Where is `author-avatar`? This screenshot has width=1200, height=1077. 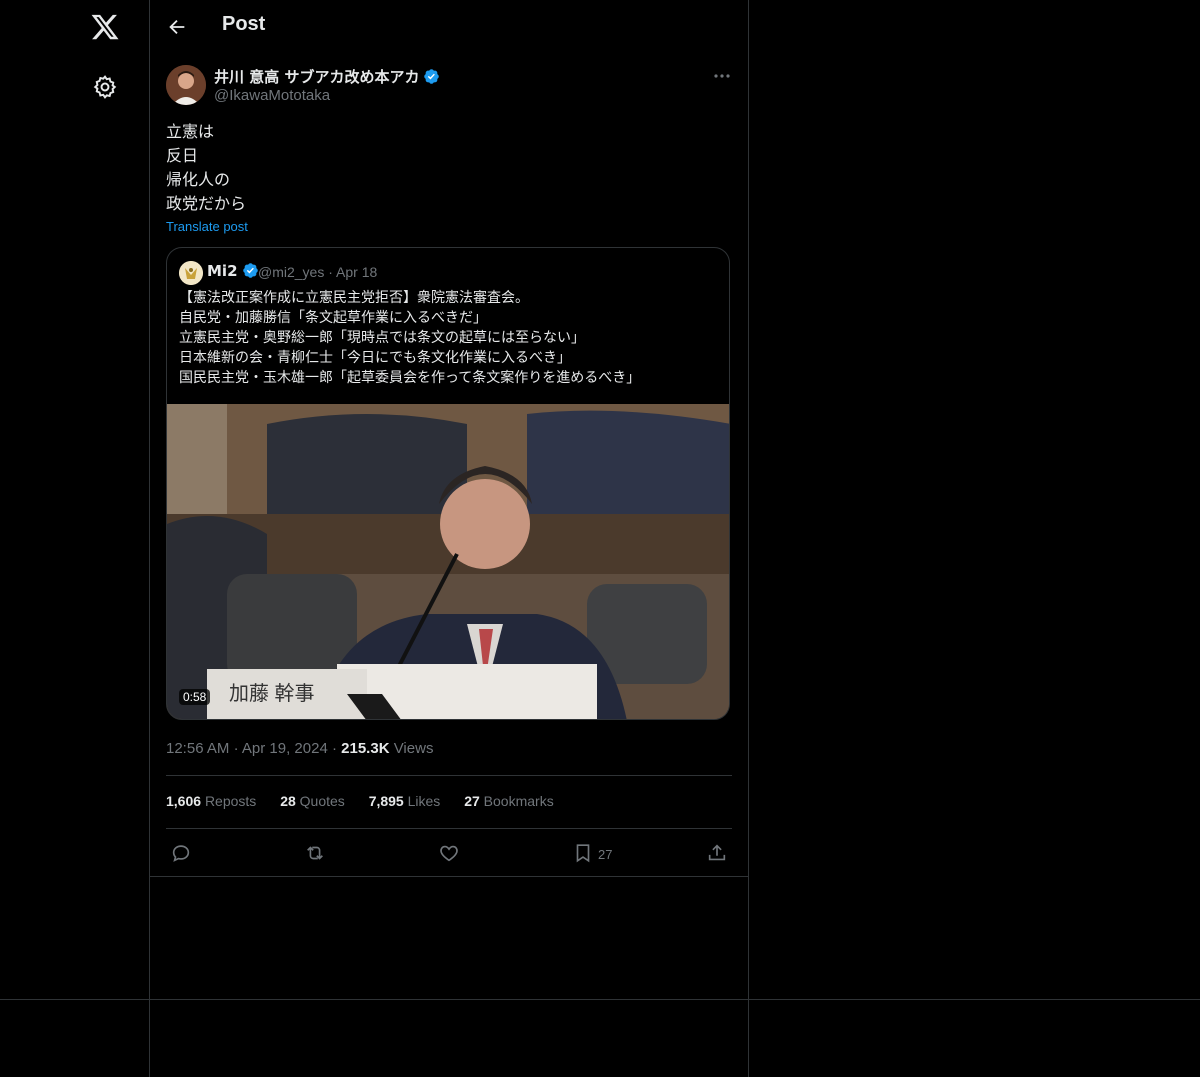
author-avatar is located at coordinates (186, 85).